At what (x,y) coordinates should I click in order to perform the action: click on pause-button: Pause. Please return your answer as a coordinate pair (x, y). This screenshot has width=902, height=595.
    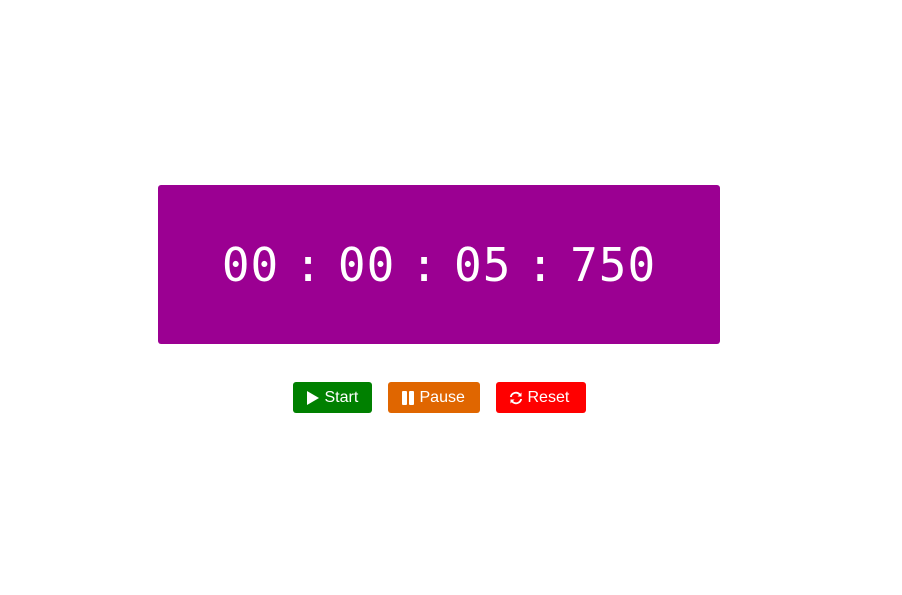
    Looking at the image, I should click on (433, 397).